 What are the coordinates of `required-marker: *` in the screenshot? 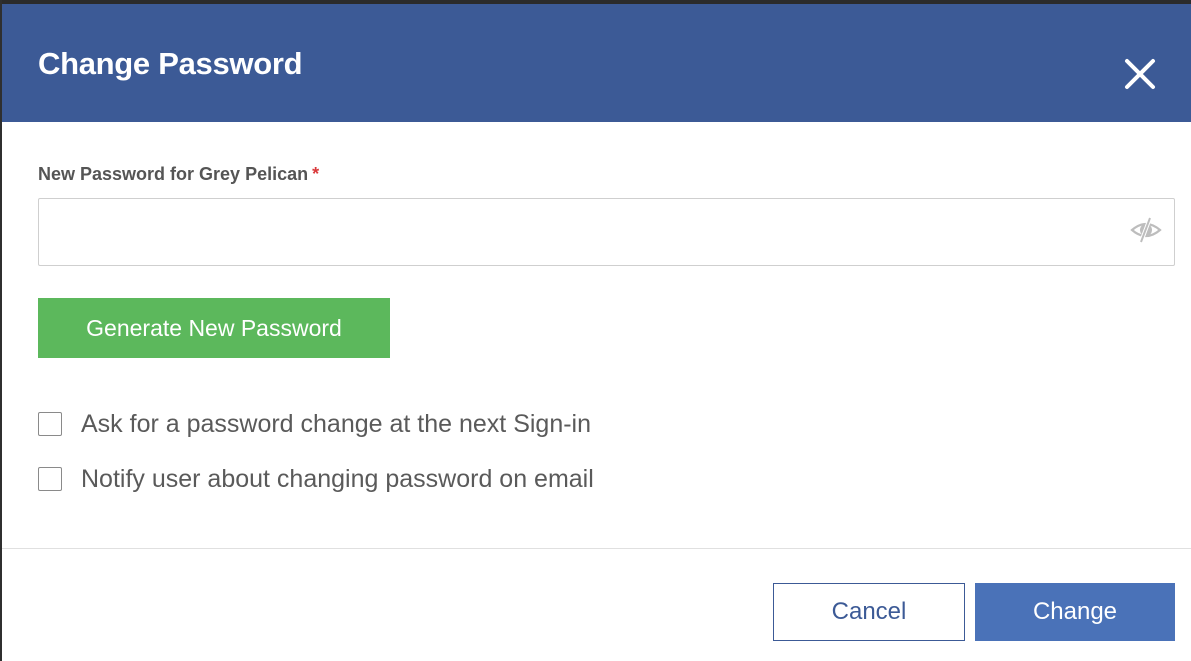 It's located at (316, 174).